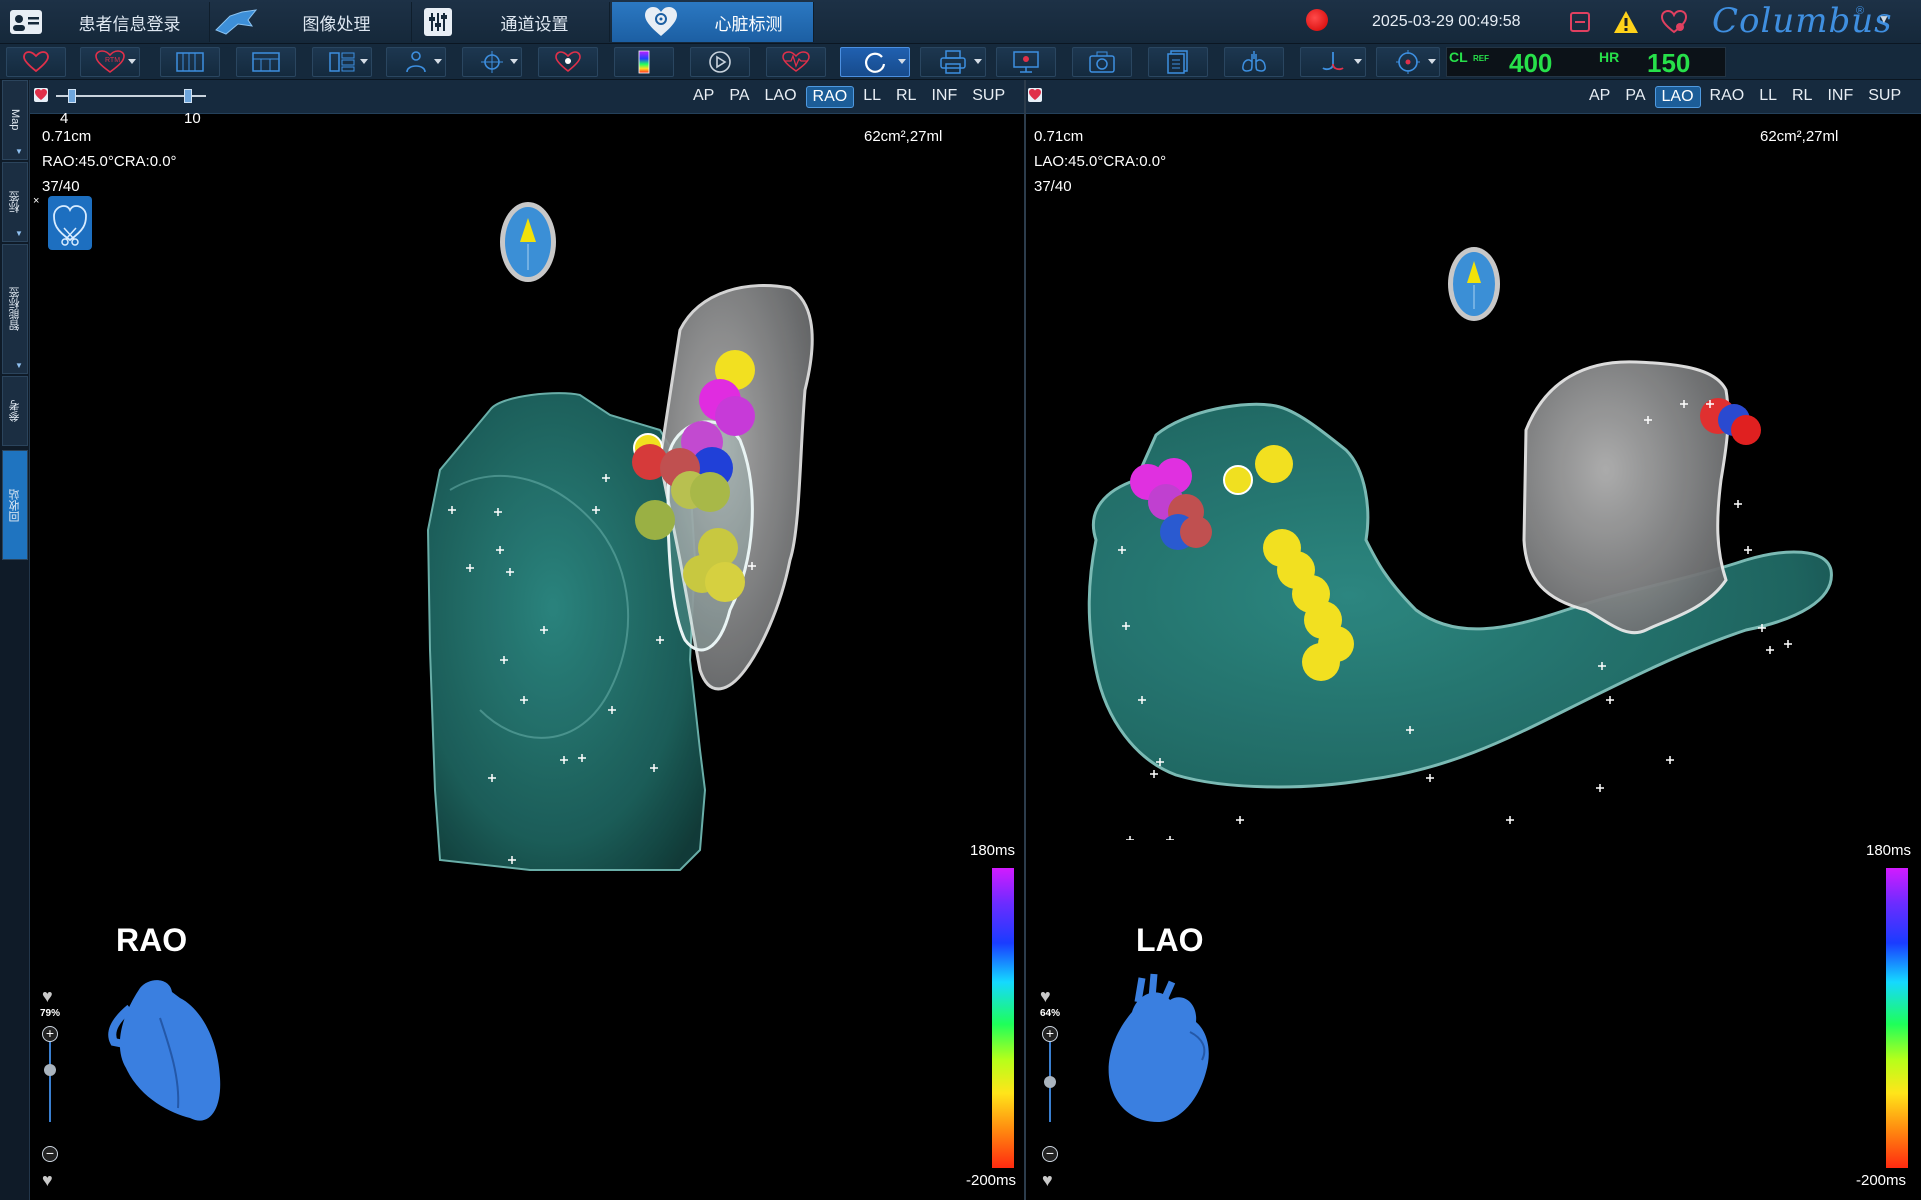 The width and height of the screenshot is (1921, 1200). Describe the element at coordinates (1897, 1018) in the screenshot. I see `activation-color-bar` at that location.